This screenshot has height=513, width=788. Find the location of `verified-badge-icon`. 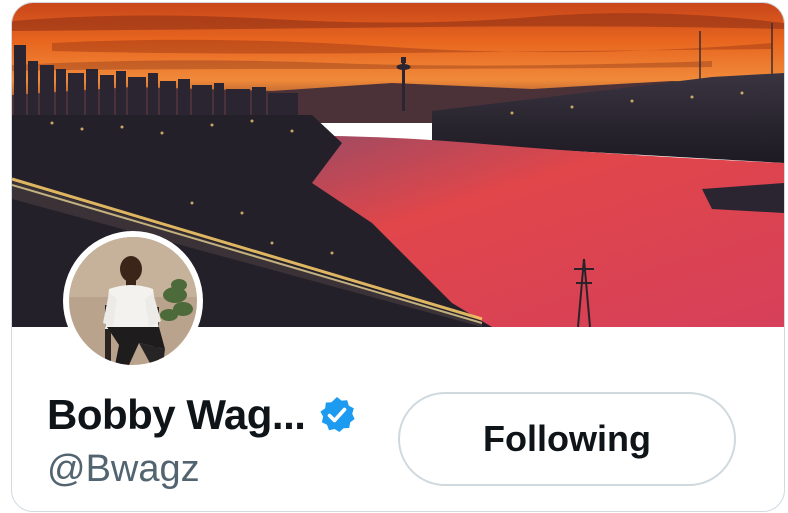

verified-badge-icon is located at coordinates (337, 415).